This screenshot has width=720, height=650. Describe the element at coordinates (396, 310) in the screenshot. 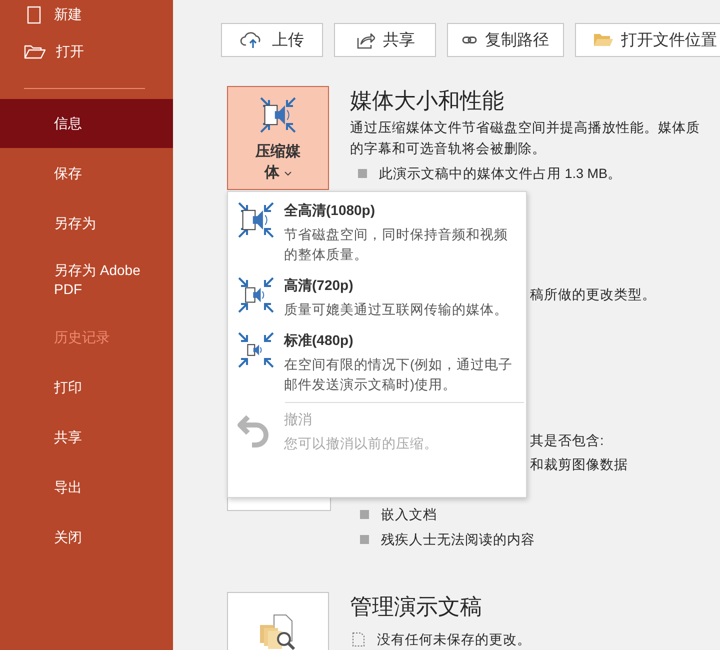

I see `menu-item-description: 质量可媲美通过互联网传输的媒体。` at that location.